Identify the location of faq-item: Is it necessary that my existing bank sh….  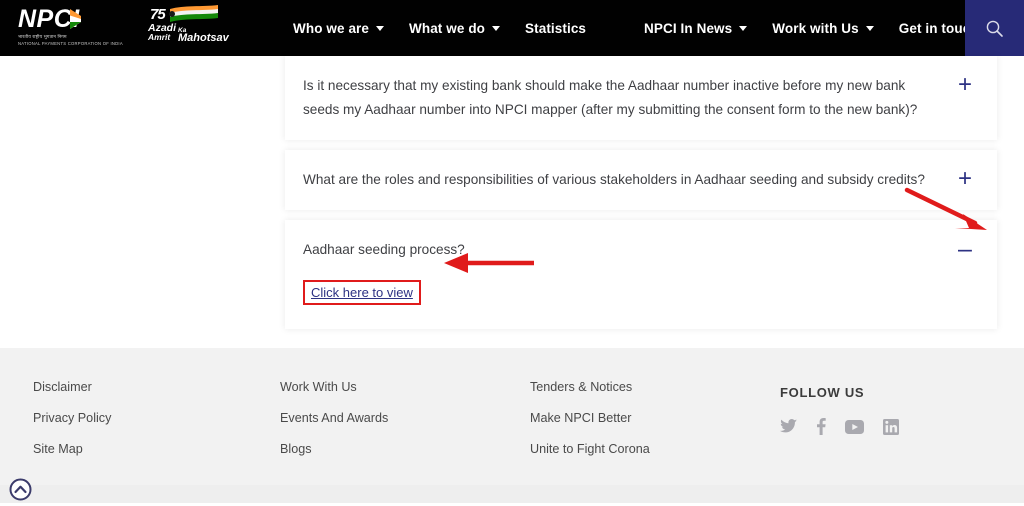
(641, 98).